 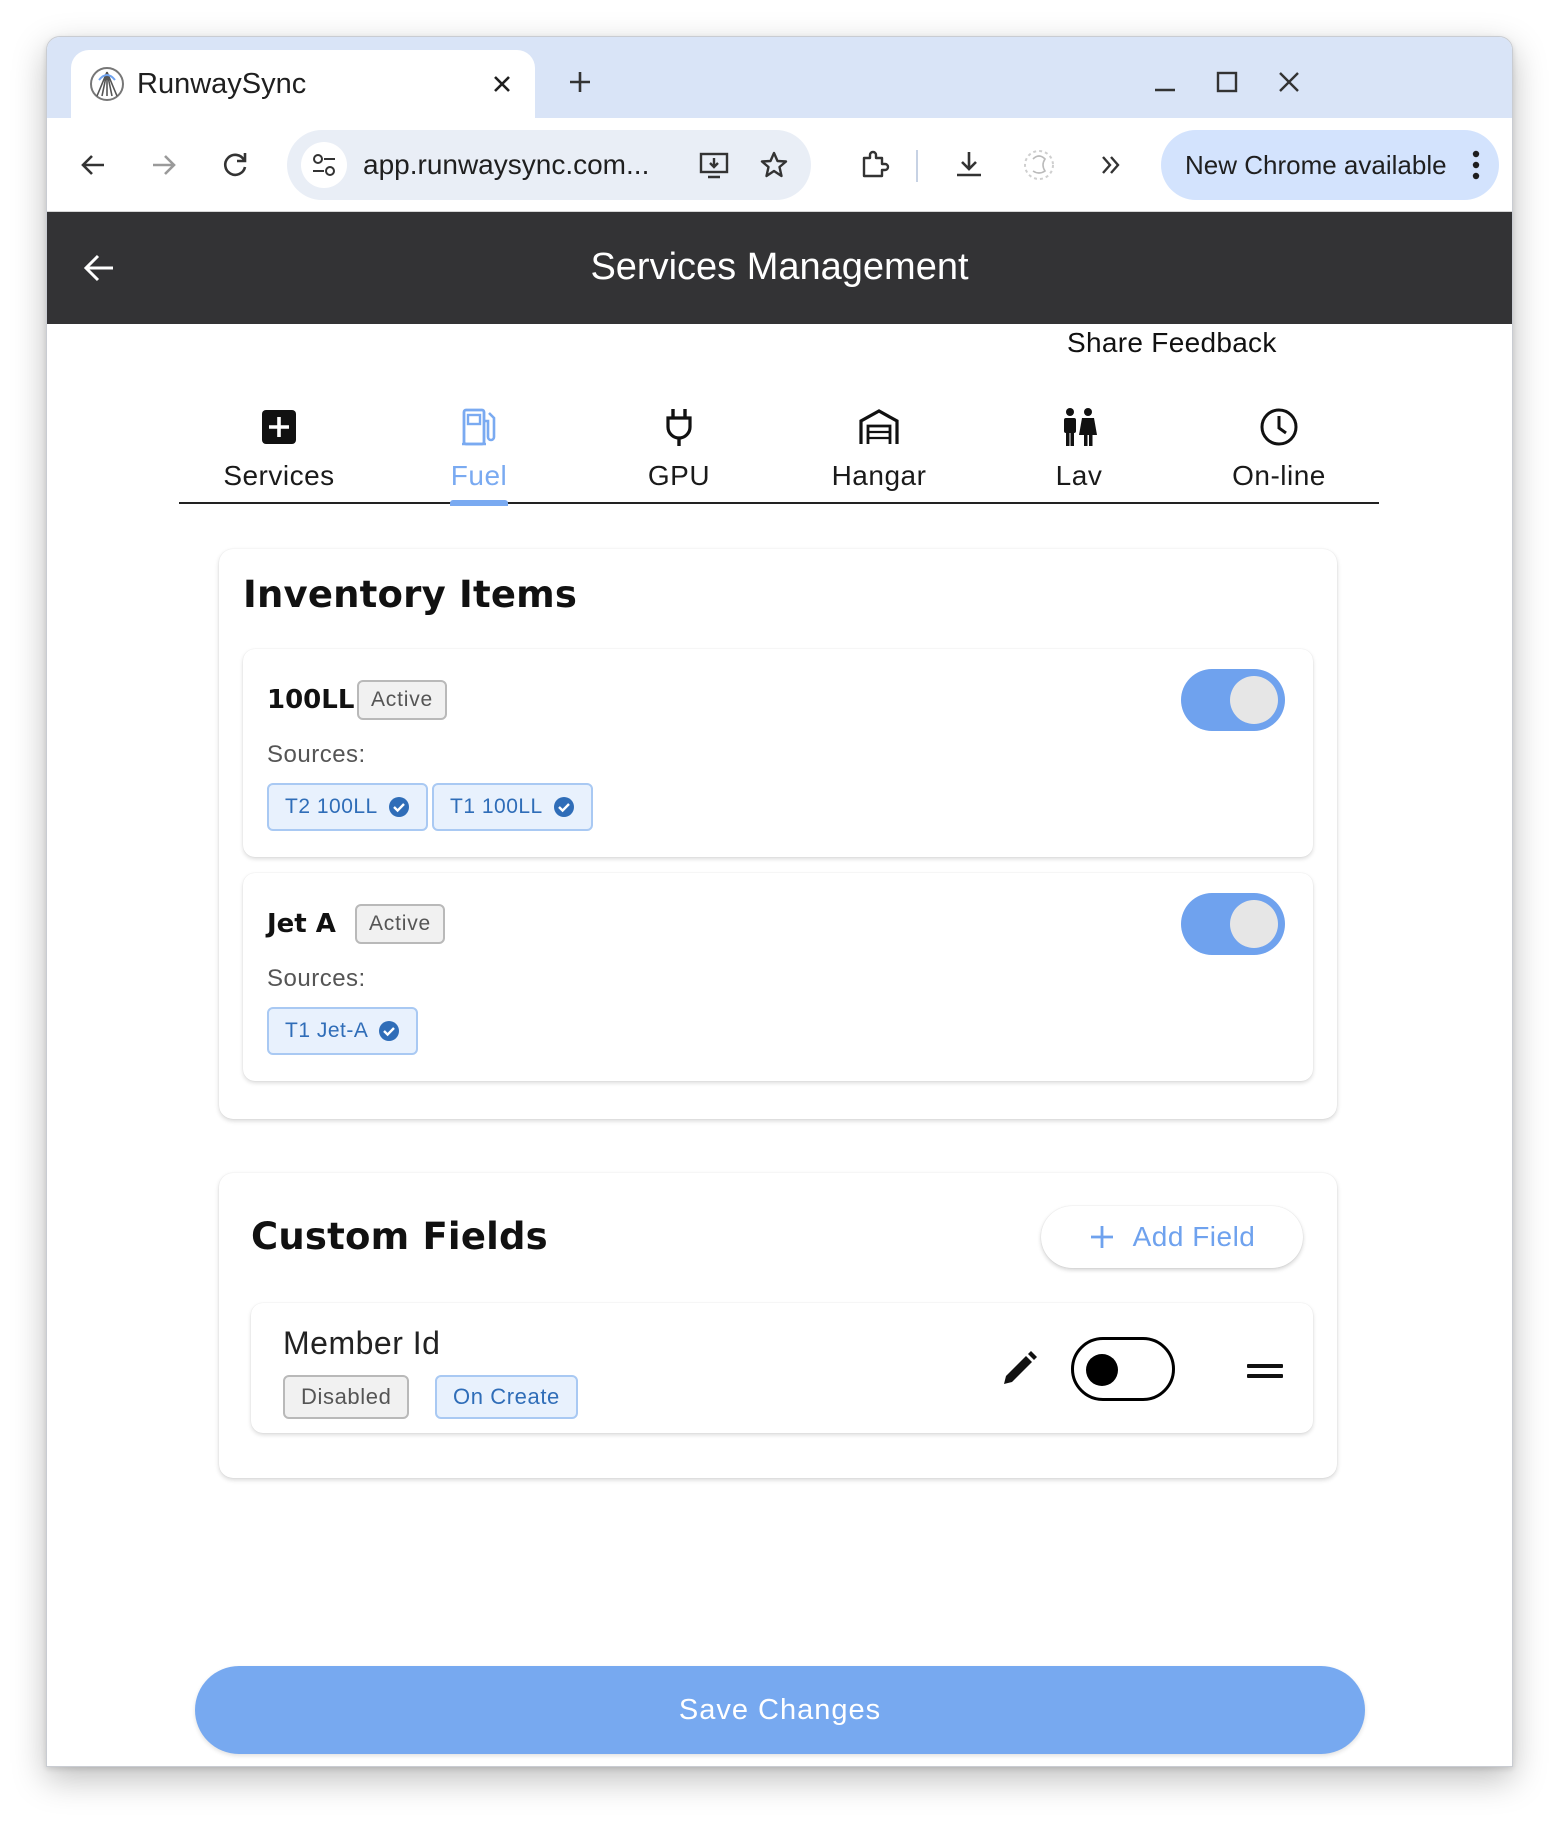 What do you see at coordinates (1165, 82) in the screenshot?
I see `minimize-icon` at bounding box center [1165, 82].